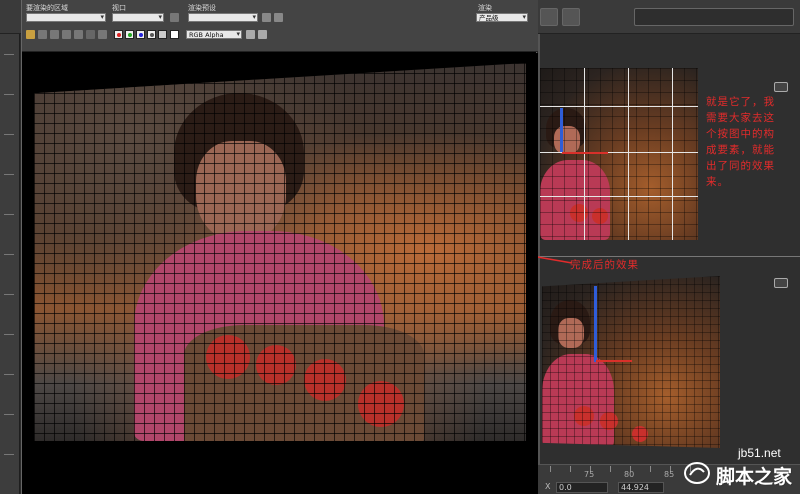 The width and height of the screenshot is (800, 494). What do you see at coordinates (66, 34) in the screenshot?
I see `copy-image-icon` at bounding box center [66, 34].